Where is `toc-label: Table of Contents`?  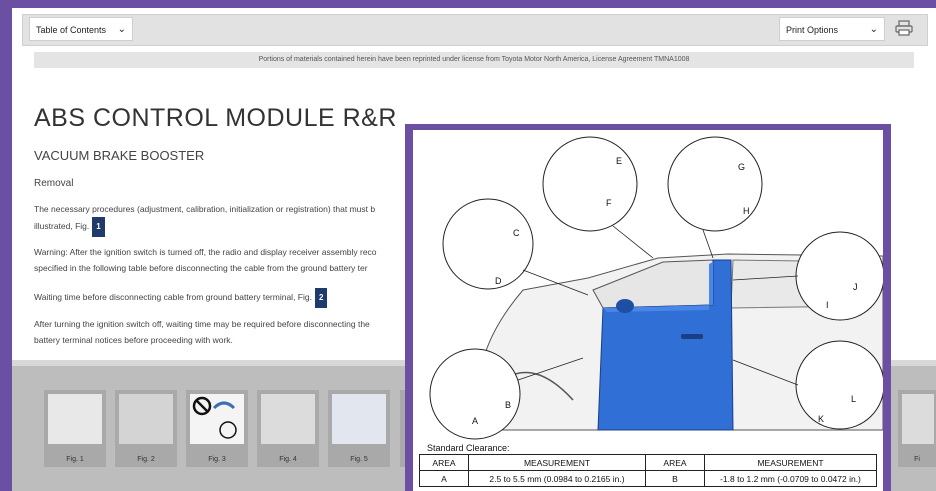
toc-label: Table of Contents is located at coordinates (71, 30).